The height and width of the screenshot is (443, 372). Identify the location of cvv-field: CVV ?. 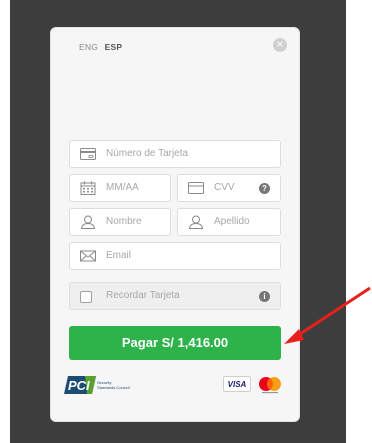
(229, 188).